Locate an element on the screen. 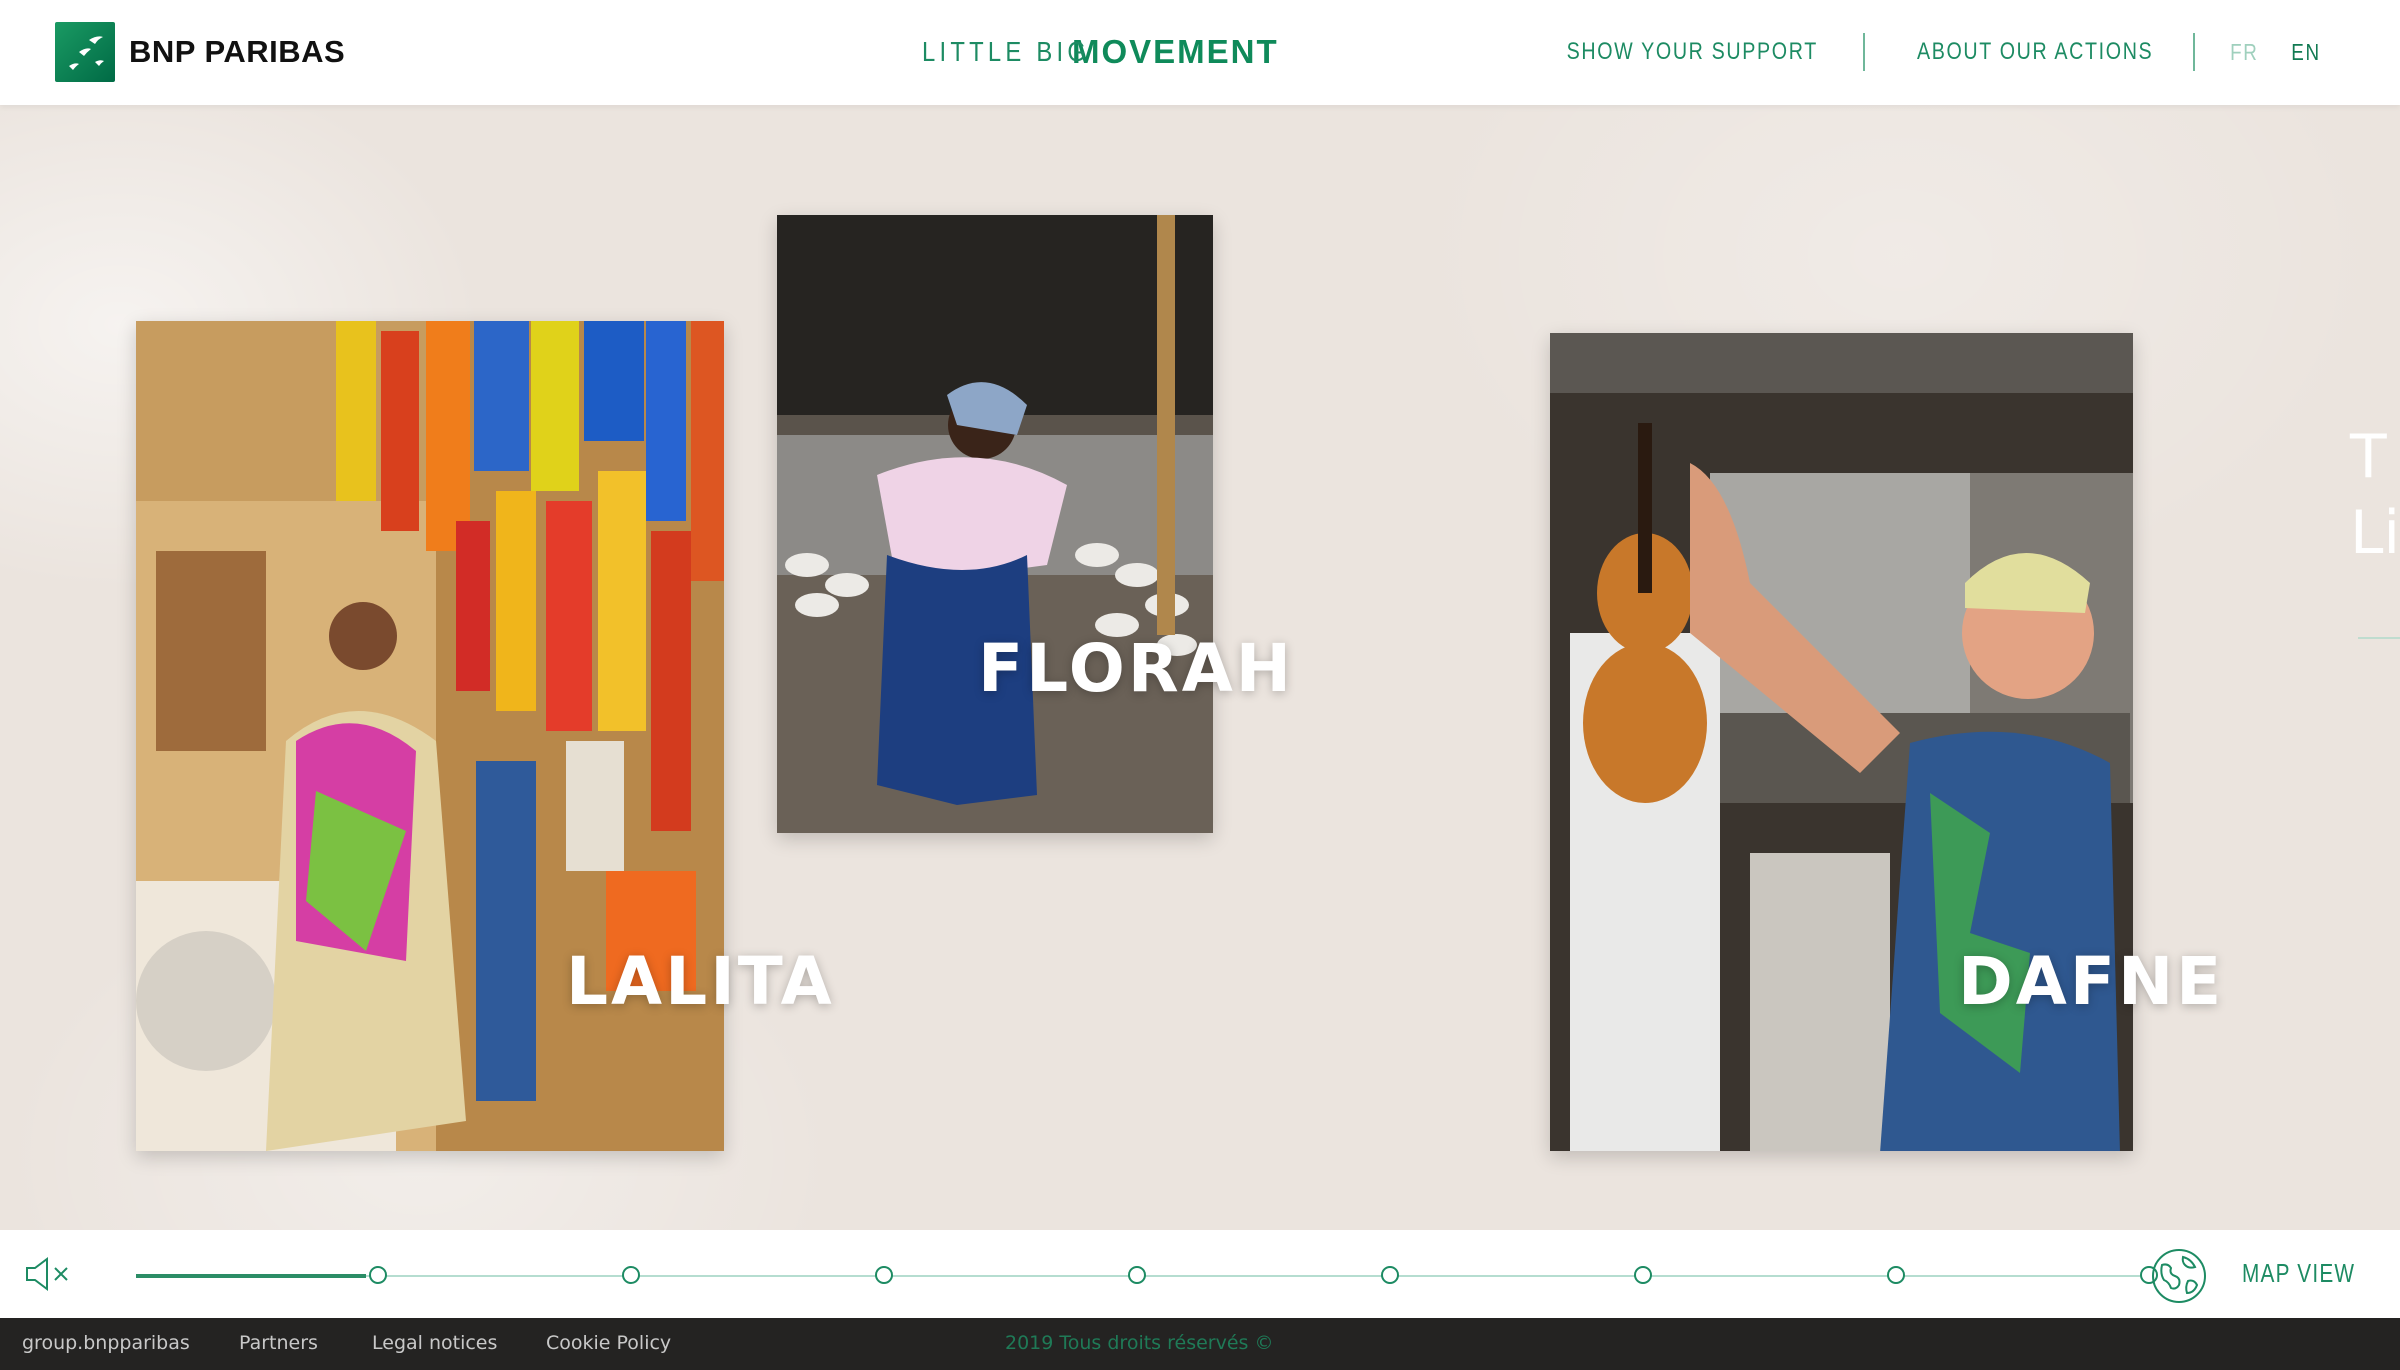  portrait-photo-dafne is located at coordinates (1841, 742).